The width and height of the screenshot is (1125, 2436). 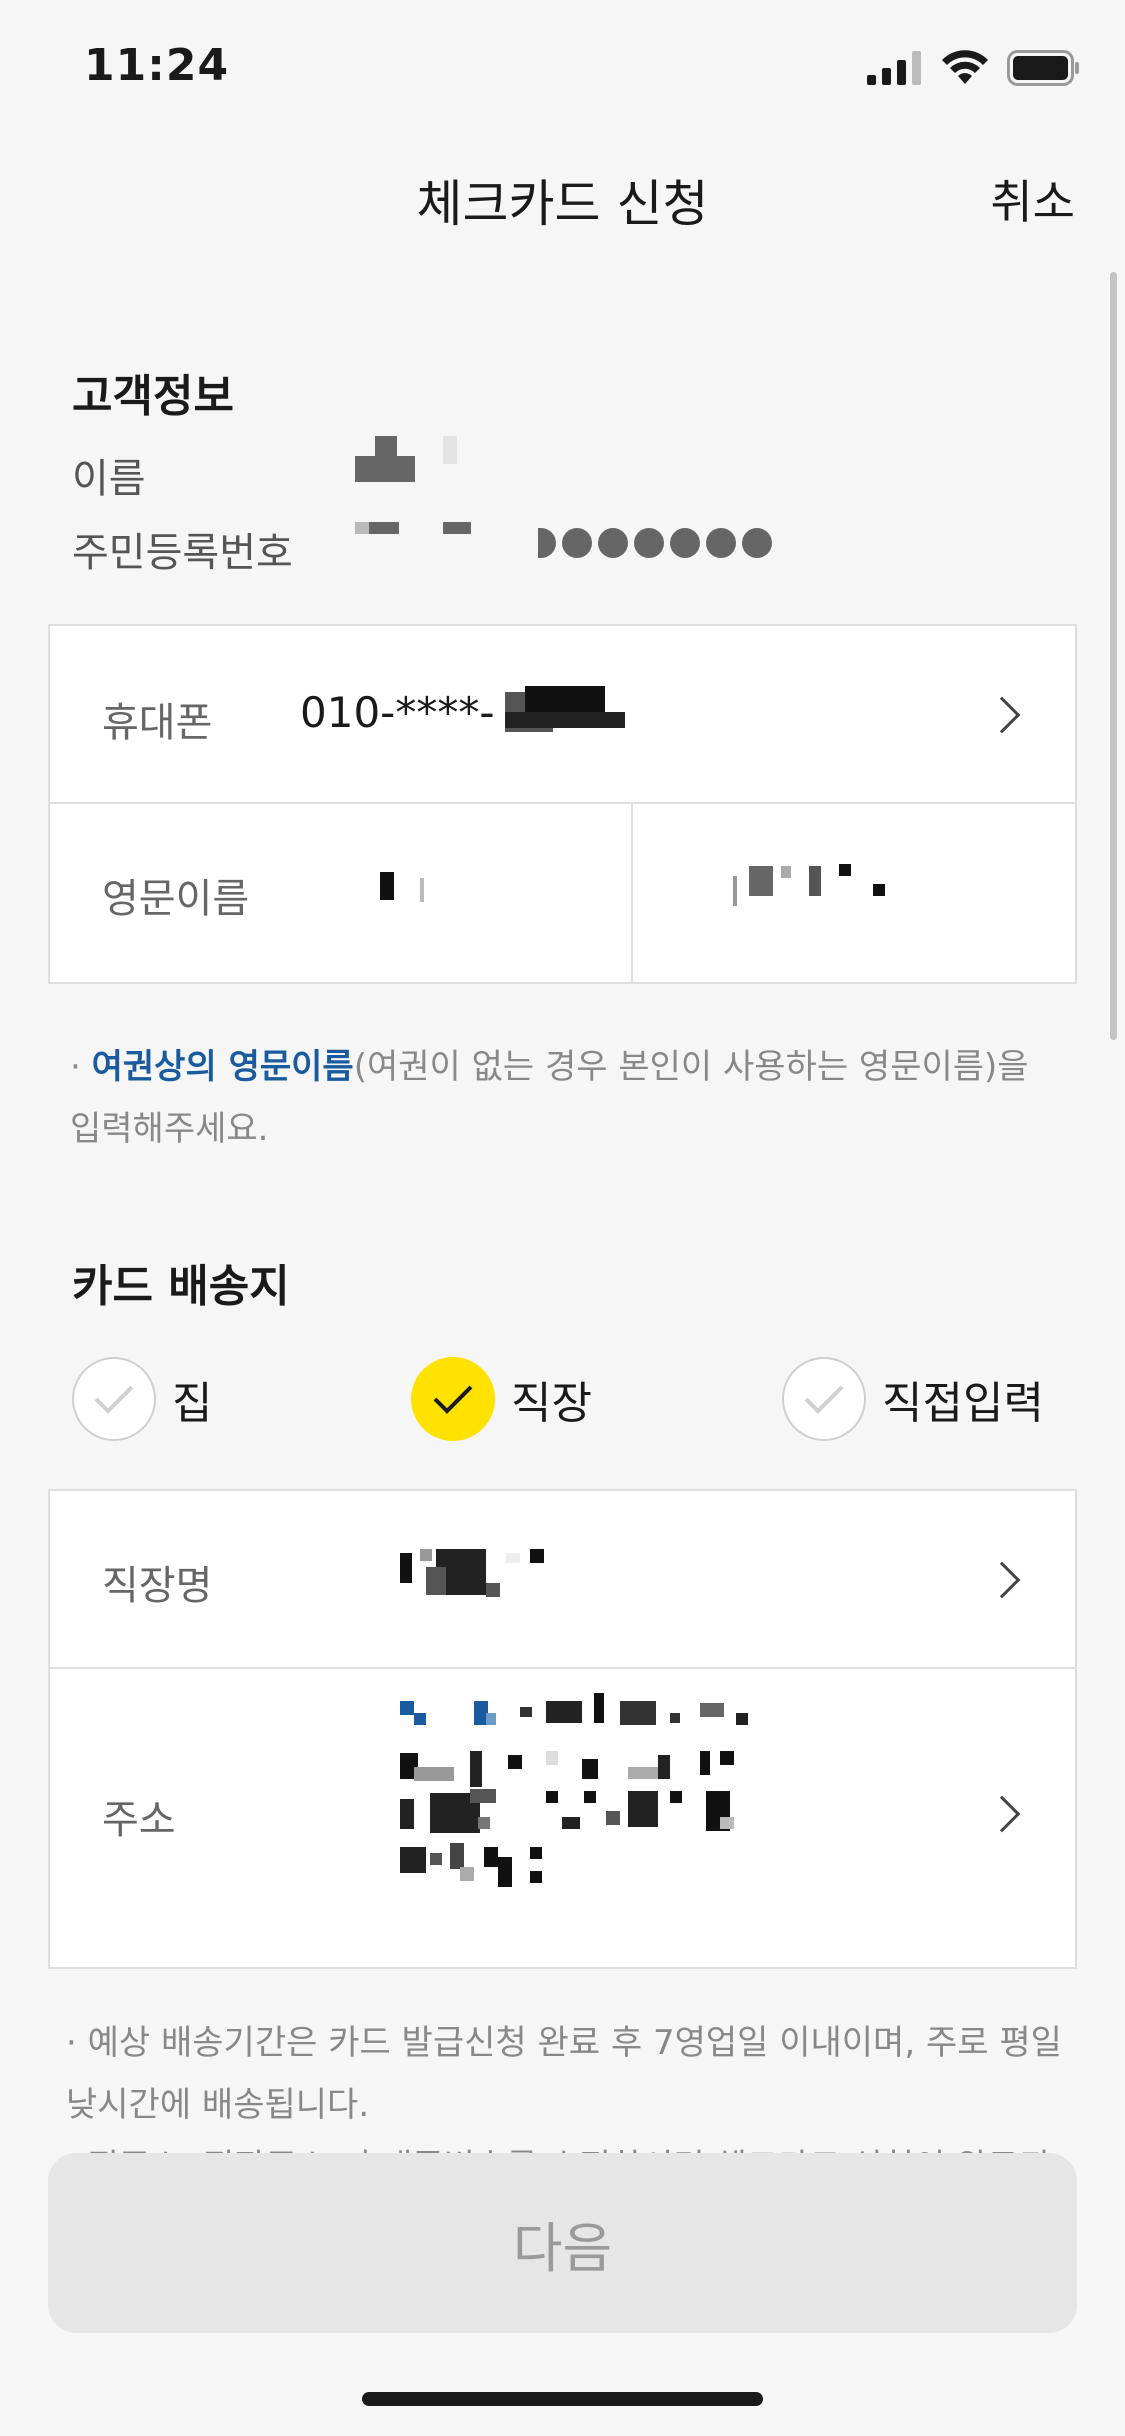 I want to click on status-icons, so click(x=974, y=68).